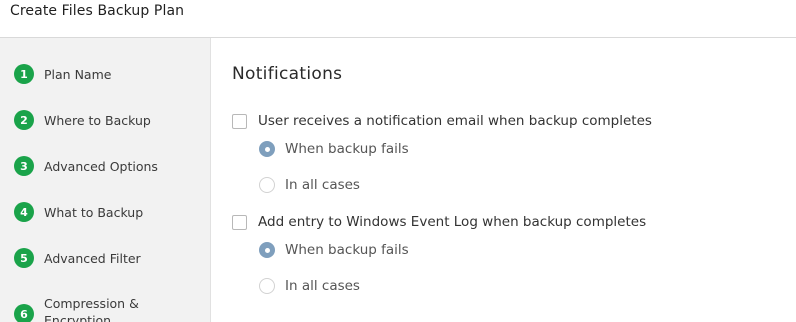  I want to click on step-number: 2, so click(24, 120).